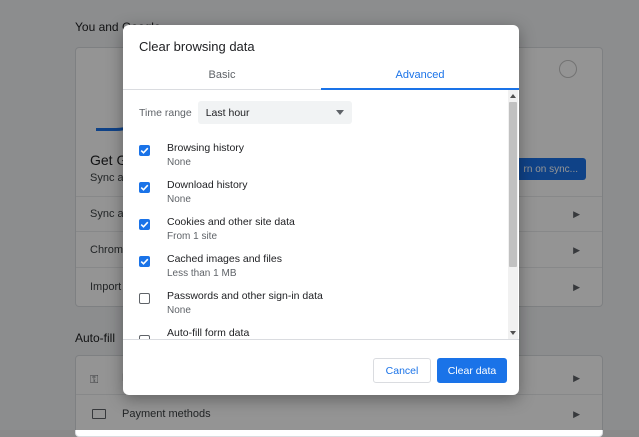  What do you see at coordinates (402, 370) in the screenshot?
I see `cancel-button: Cancel` at bounding box center [402, 370].